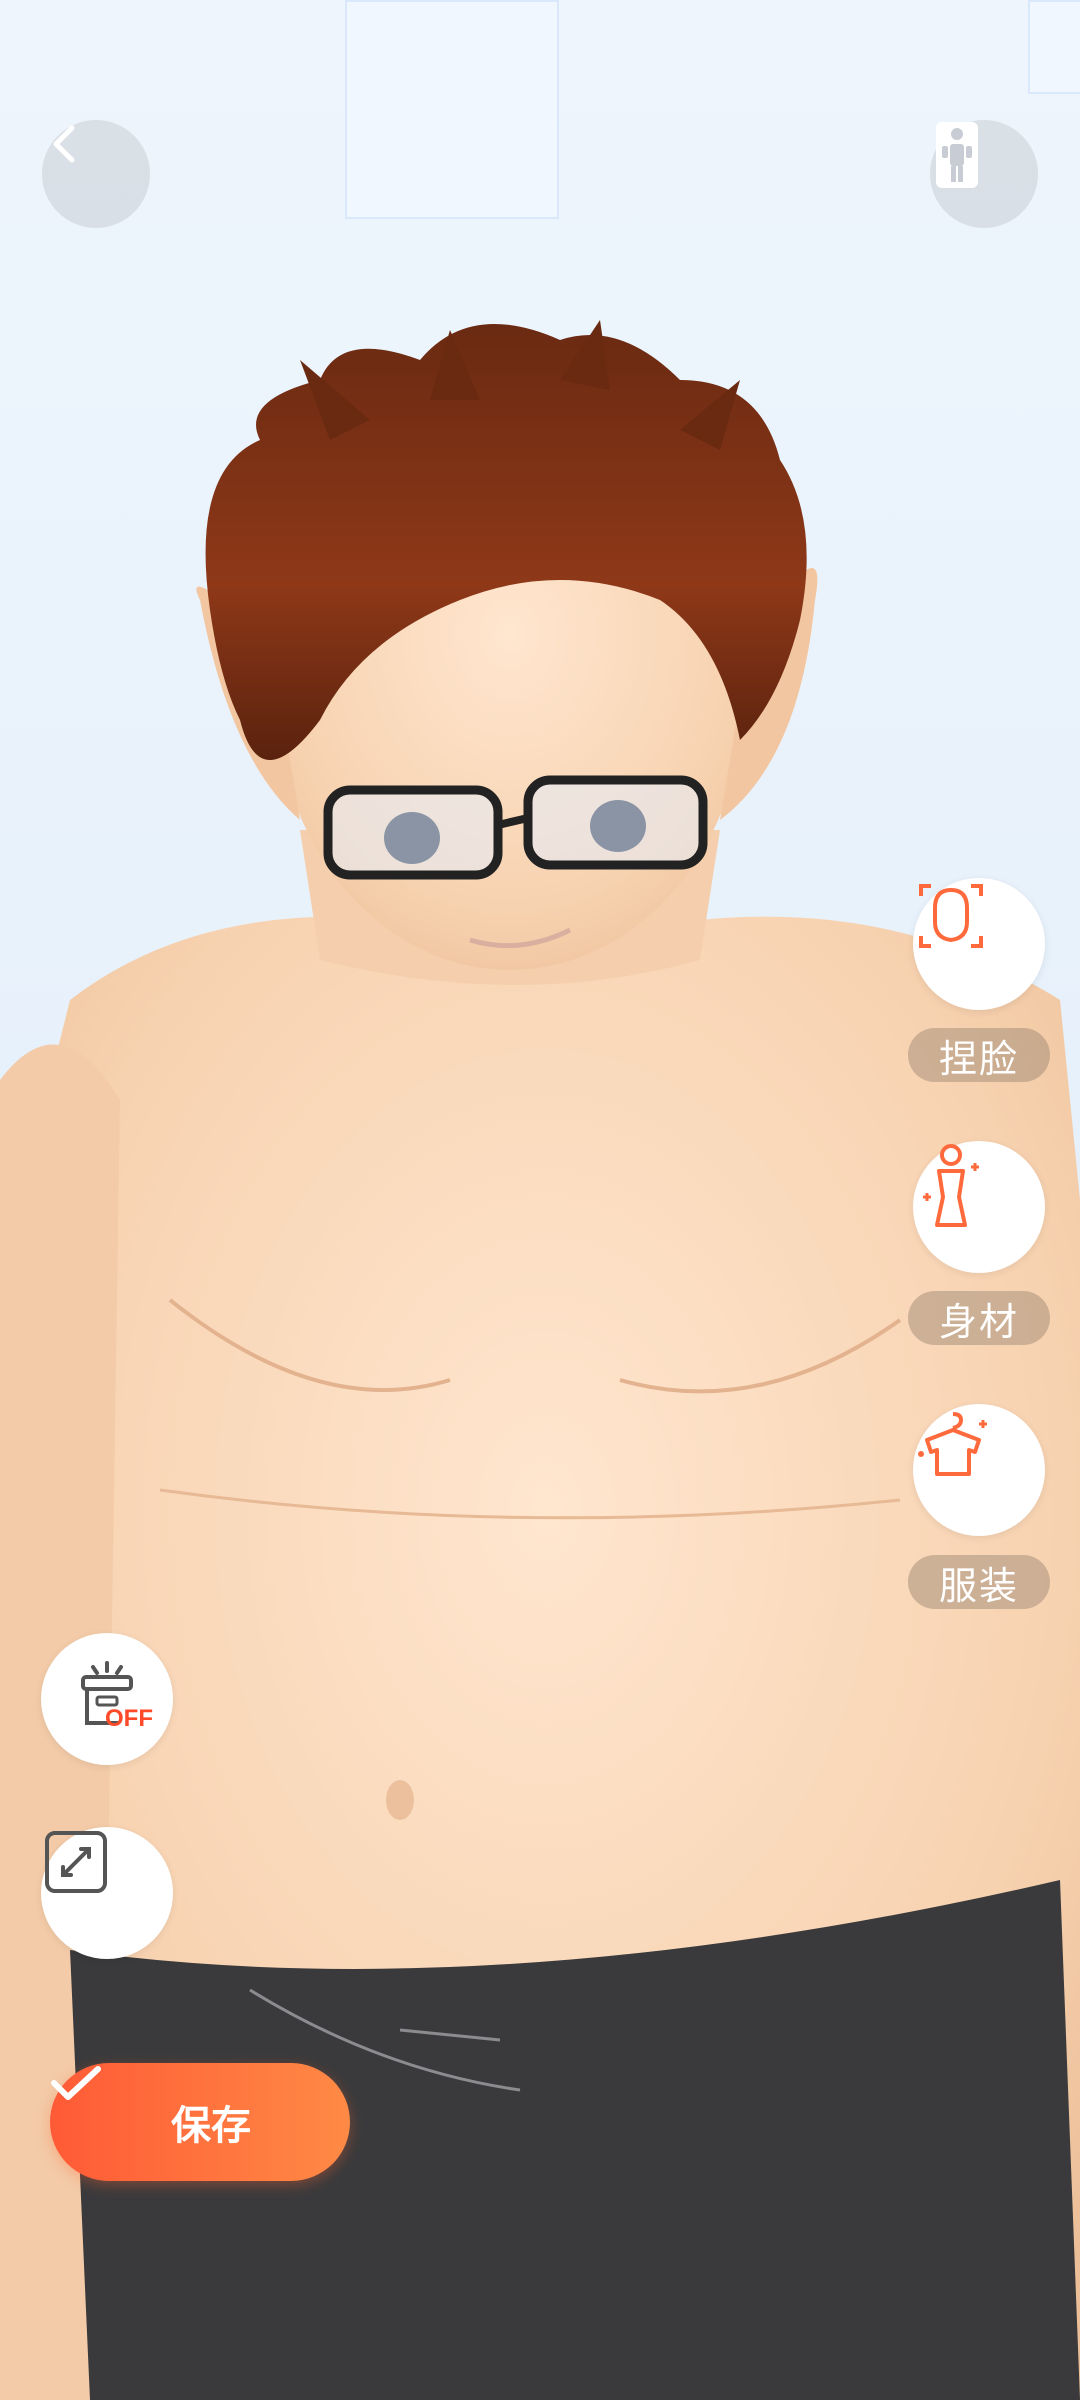 This screenshot has width=1080, height=2400. Describe the element at coordinates (107, 1893) in the screenshot. I see `fullscreen-button` at that location.